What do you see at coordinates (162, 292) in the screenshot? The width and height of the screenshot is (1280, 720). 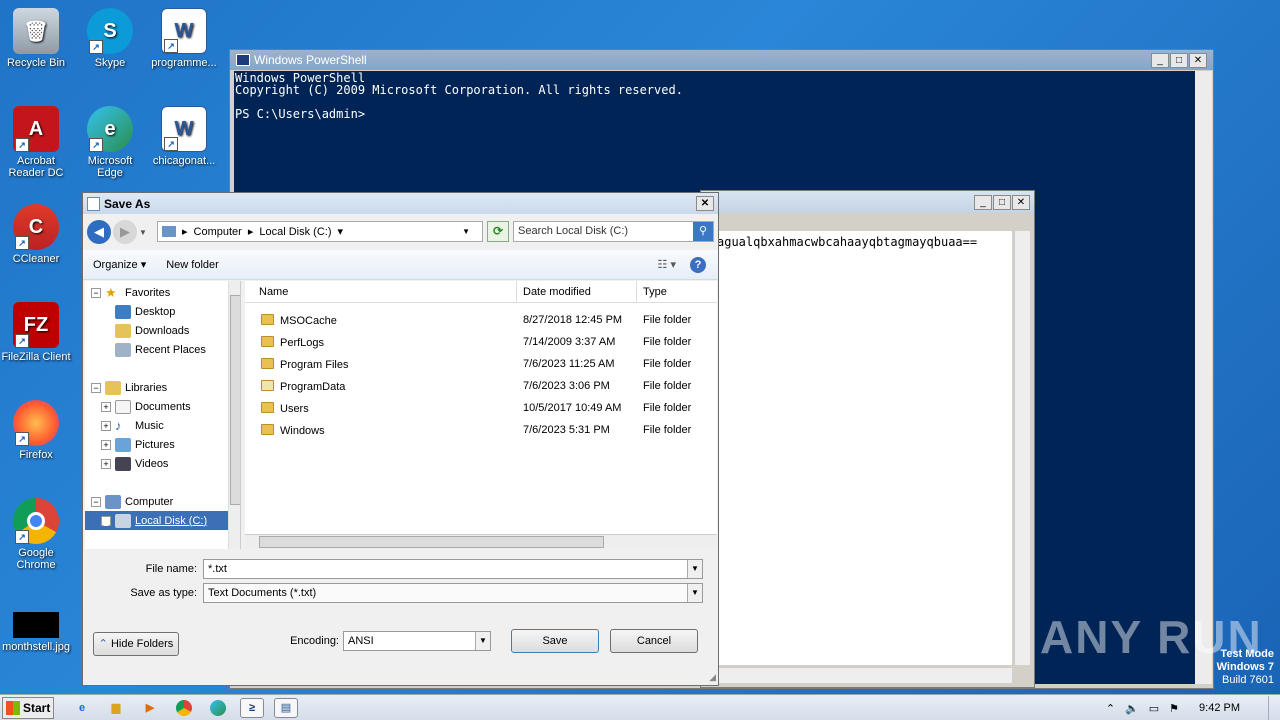 I see `nav-favorites: − ★ Favorites` at bounding box center [162, 292].